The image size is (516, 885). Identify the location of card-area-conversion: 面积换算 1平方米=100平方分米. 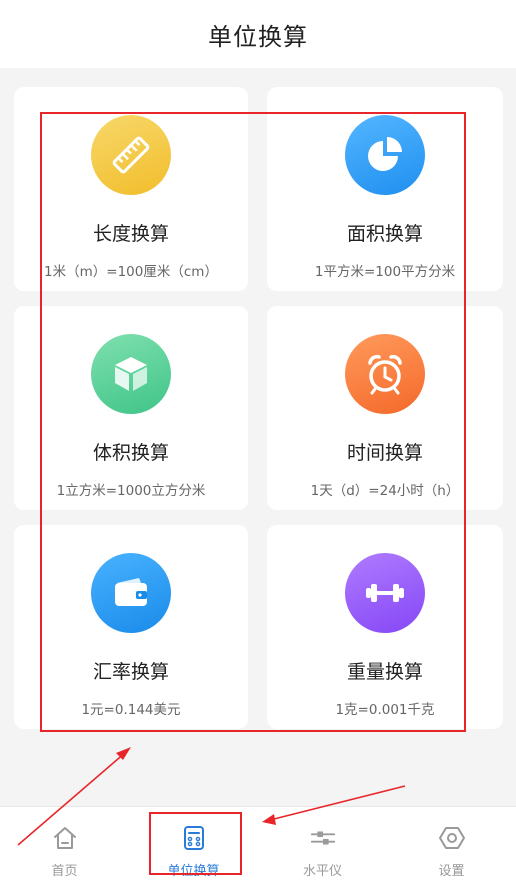
(385, 189).